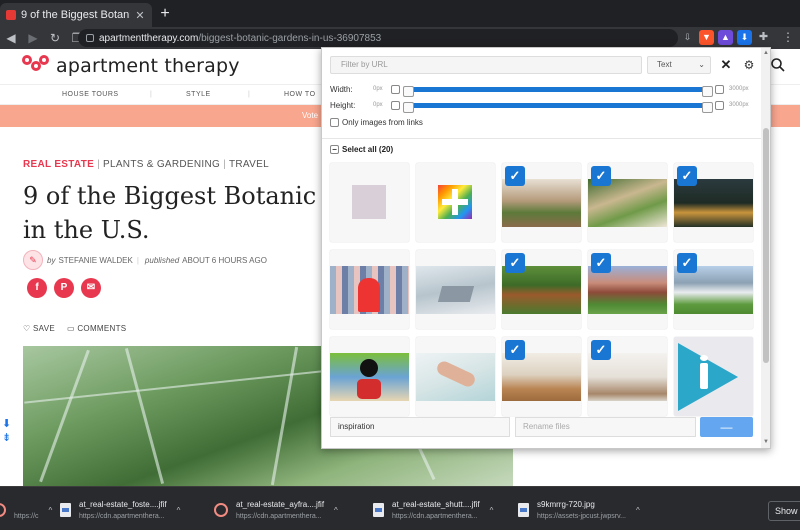 The height and width of the screenshot is (530, 800). I want to click on width-label: Width:, so click(341, 89).